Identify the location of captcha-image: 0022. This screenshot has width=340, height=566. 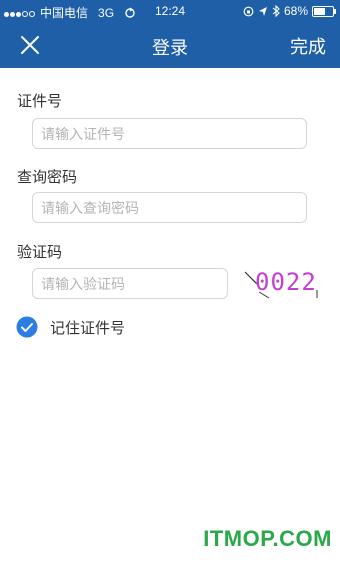
(283, 283).